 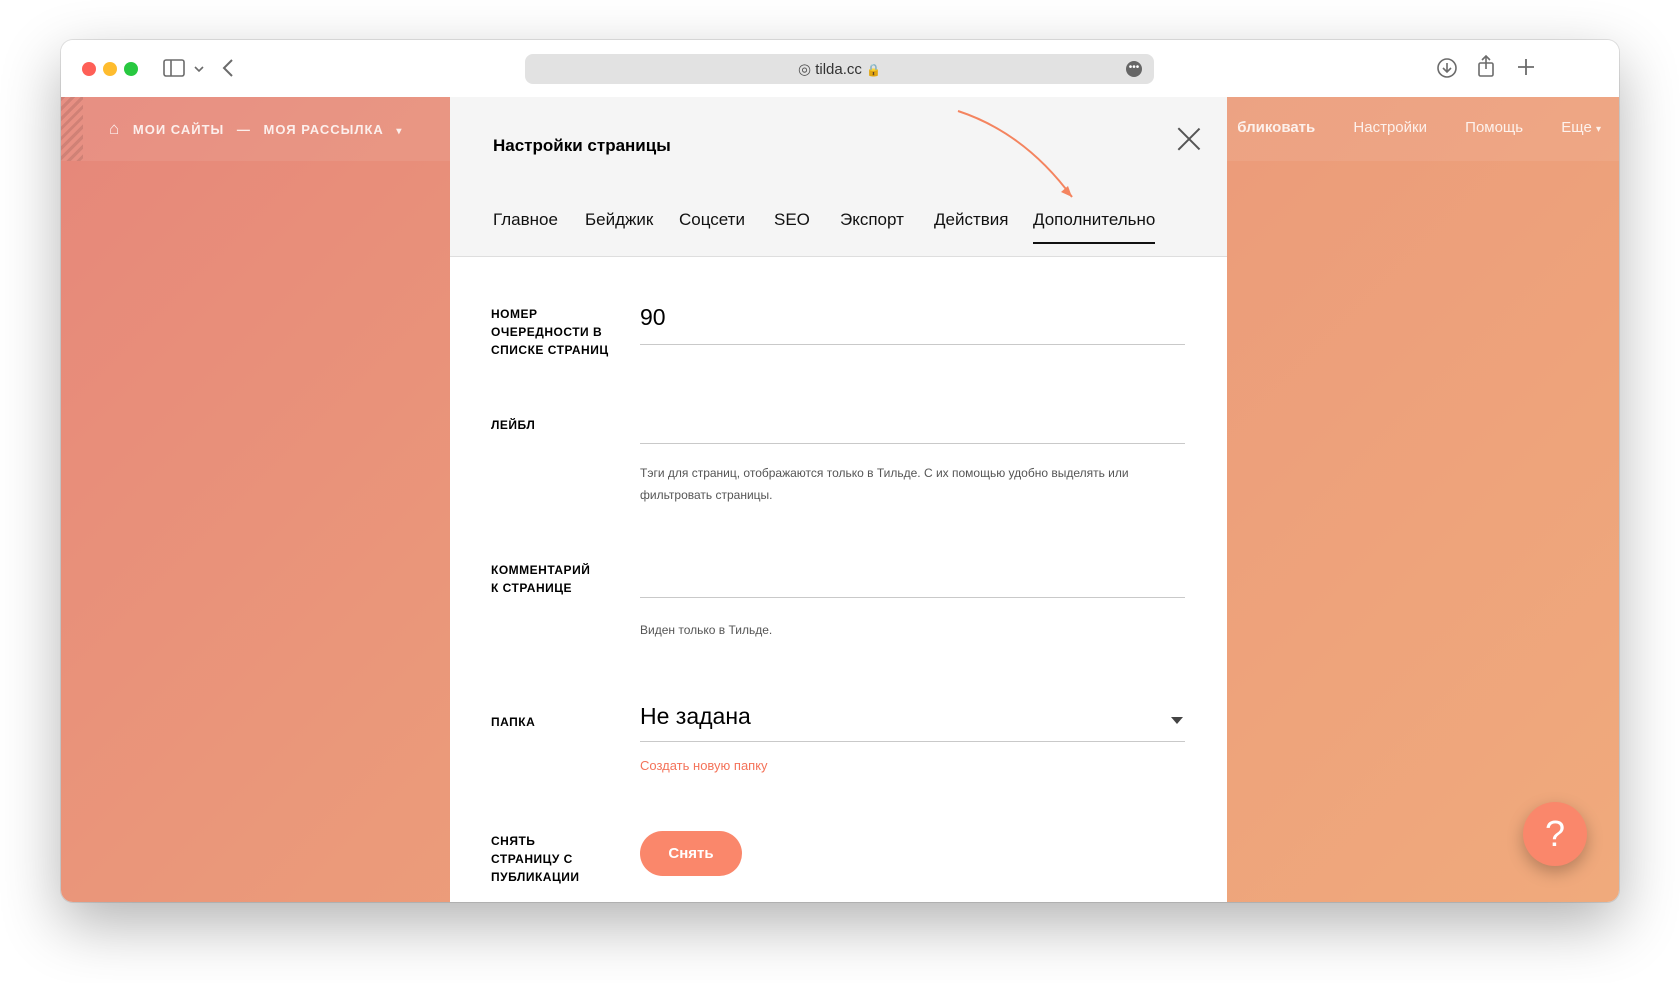 What do you see at coordinates (706, 630) in the screenshot?
I see `comment-hint: Виден только в Тильде.` at bounding box center [706, 630].